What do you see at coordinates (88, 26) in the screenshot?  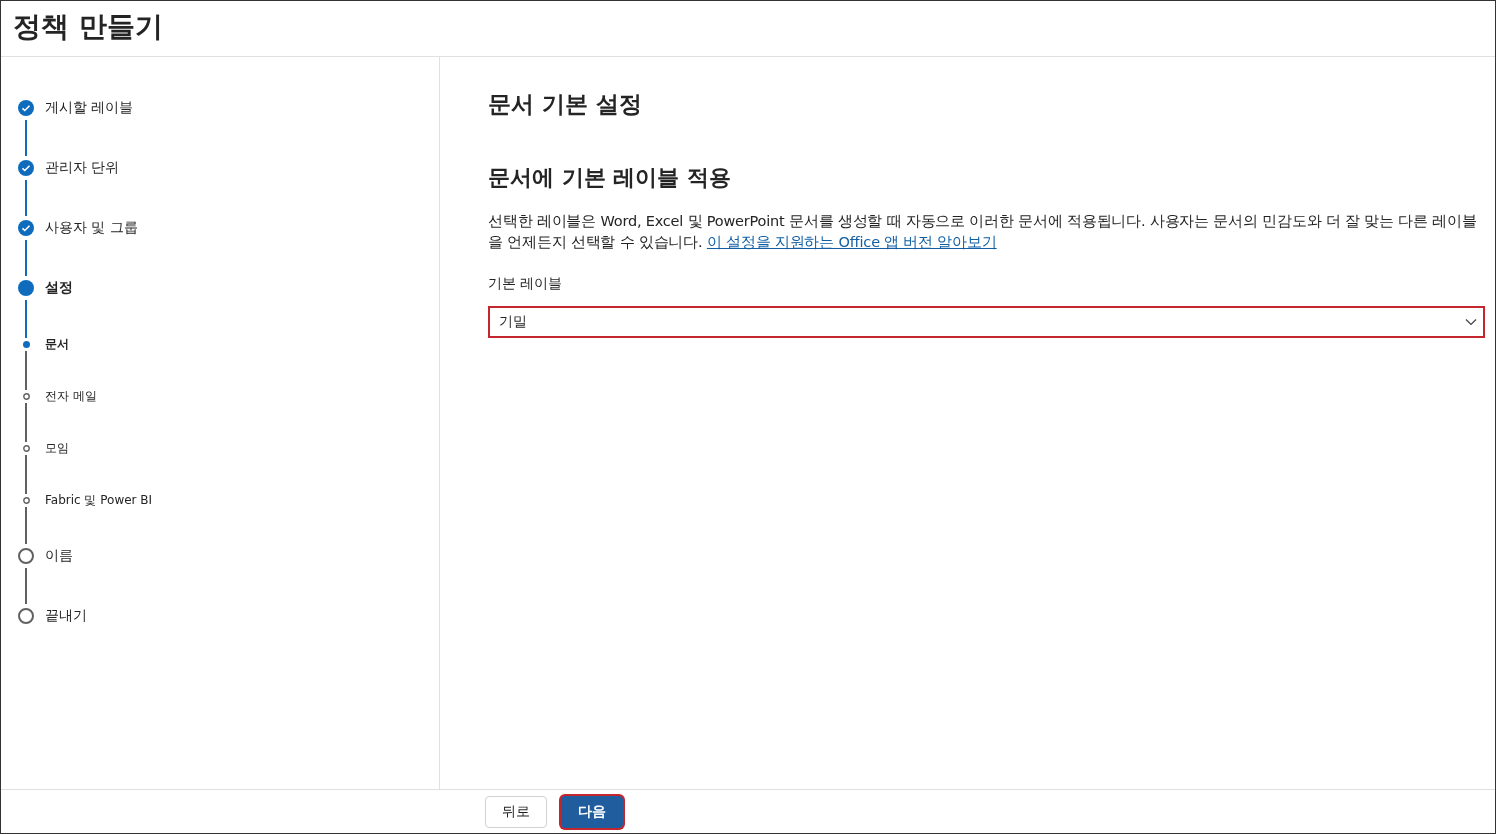 I see `window-title: 정책 만들기` at bounding box center [88, 26].